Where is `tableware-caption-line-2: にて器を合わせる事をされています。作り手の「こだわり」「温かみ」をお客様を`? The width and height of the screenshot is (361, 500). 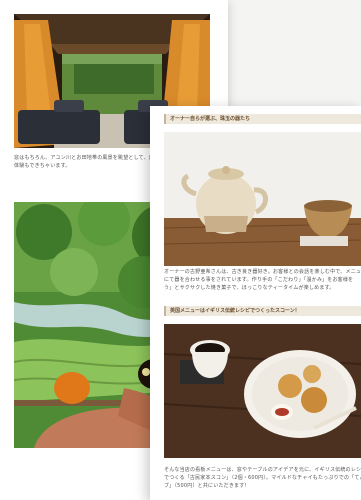 tableware-caption-line-2: にて器を合わせる事をされています。作り手の「こだわり」「温かみ」をお客様を is located at coordinates (259, 280).